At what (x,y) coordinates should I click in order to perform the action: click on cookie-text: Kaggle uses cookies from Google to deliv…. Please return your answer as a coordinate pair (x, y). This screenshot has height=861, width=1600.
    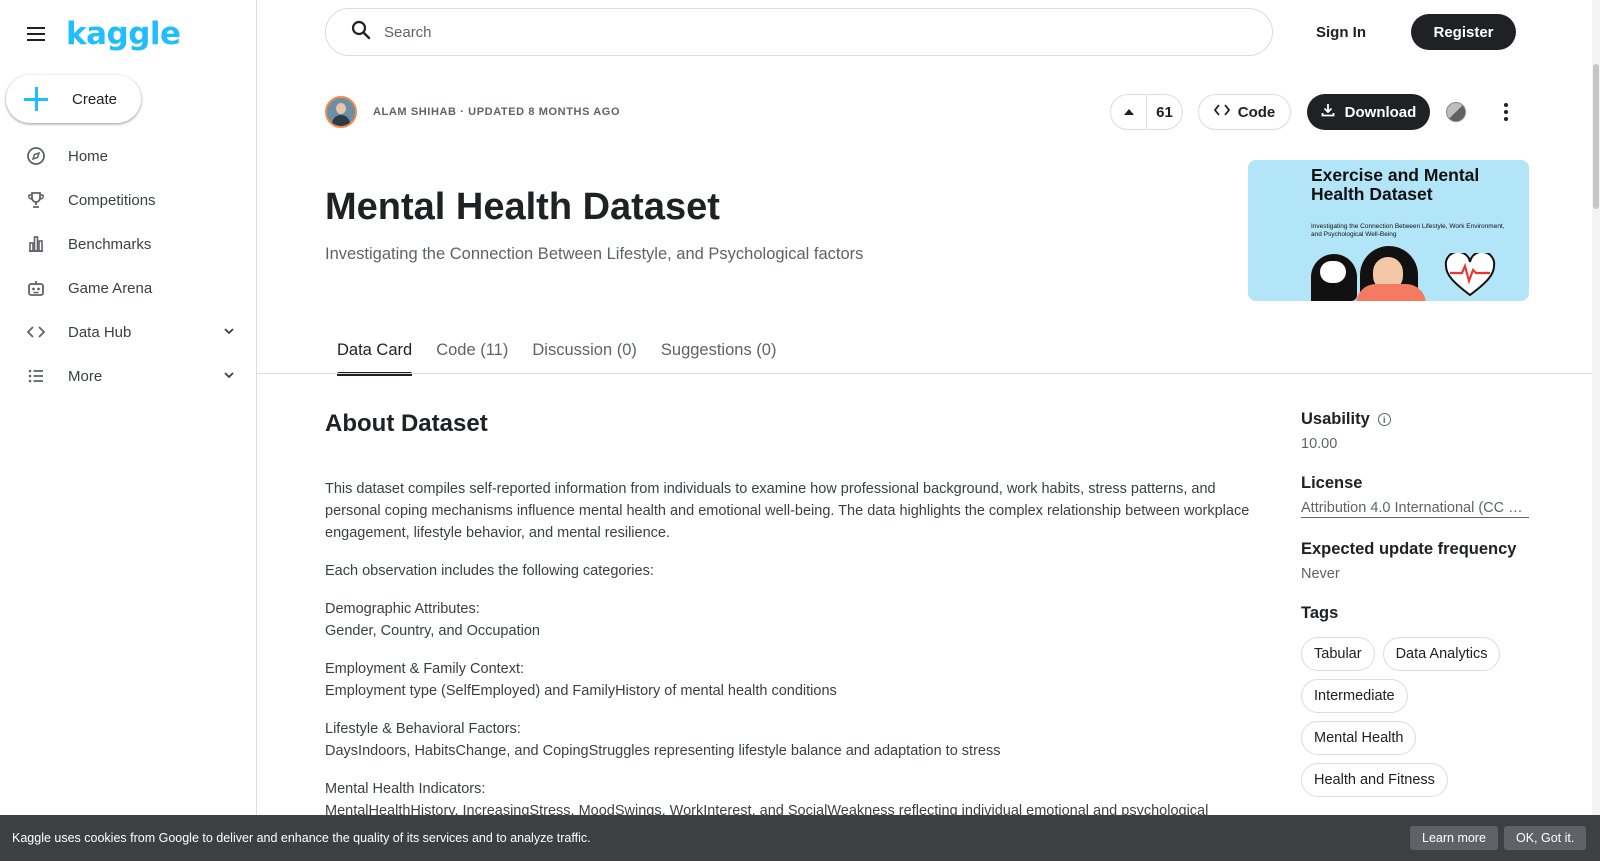
    Looking at the image, I should click on (301, 838).